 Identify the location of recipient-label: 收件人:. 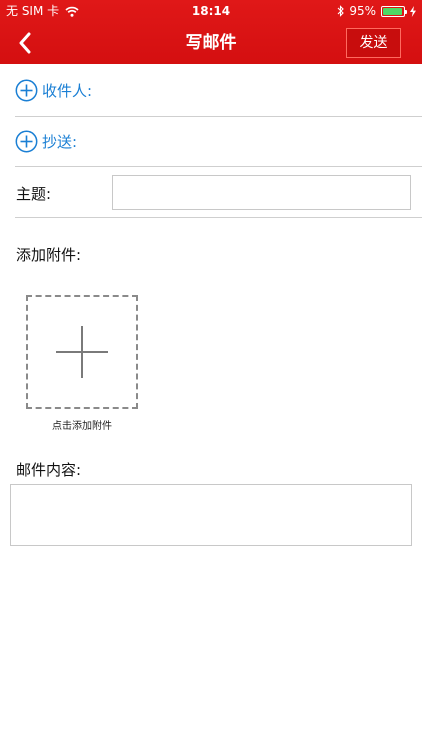
(67, 91).